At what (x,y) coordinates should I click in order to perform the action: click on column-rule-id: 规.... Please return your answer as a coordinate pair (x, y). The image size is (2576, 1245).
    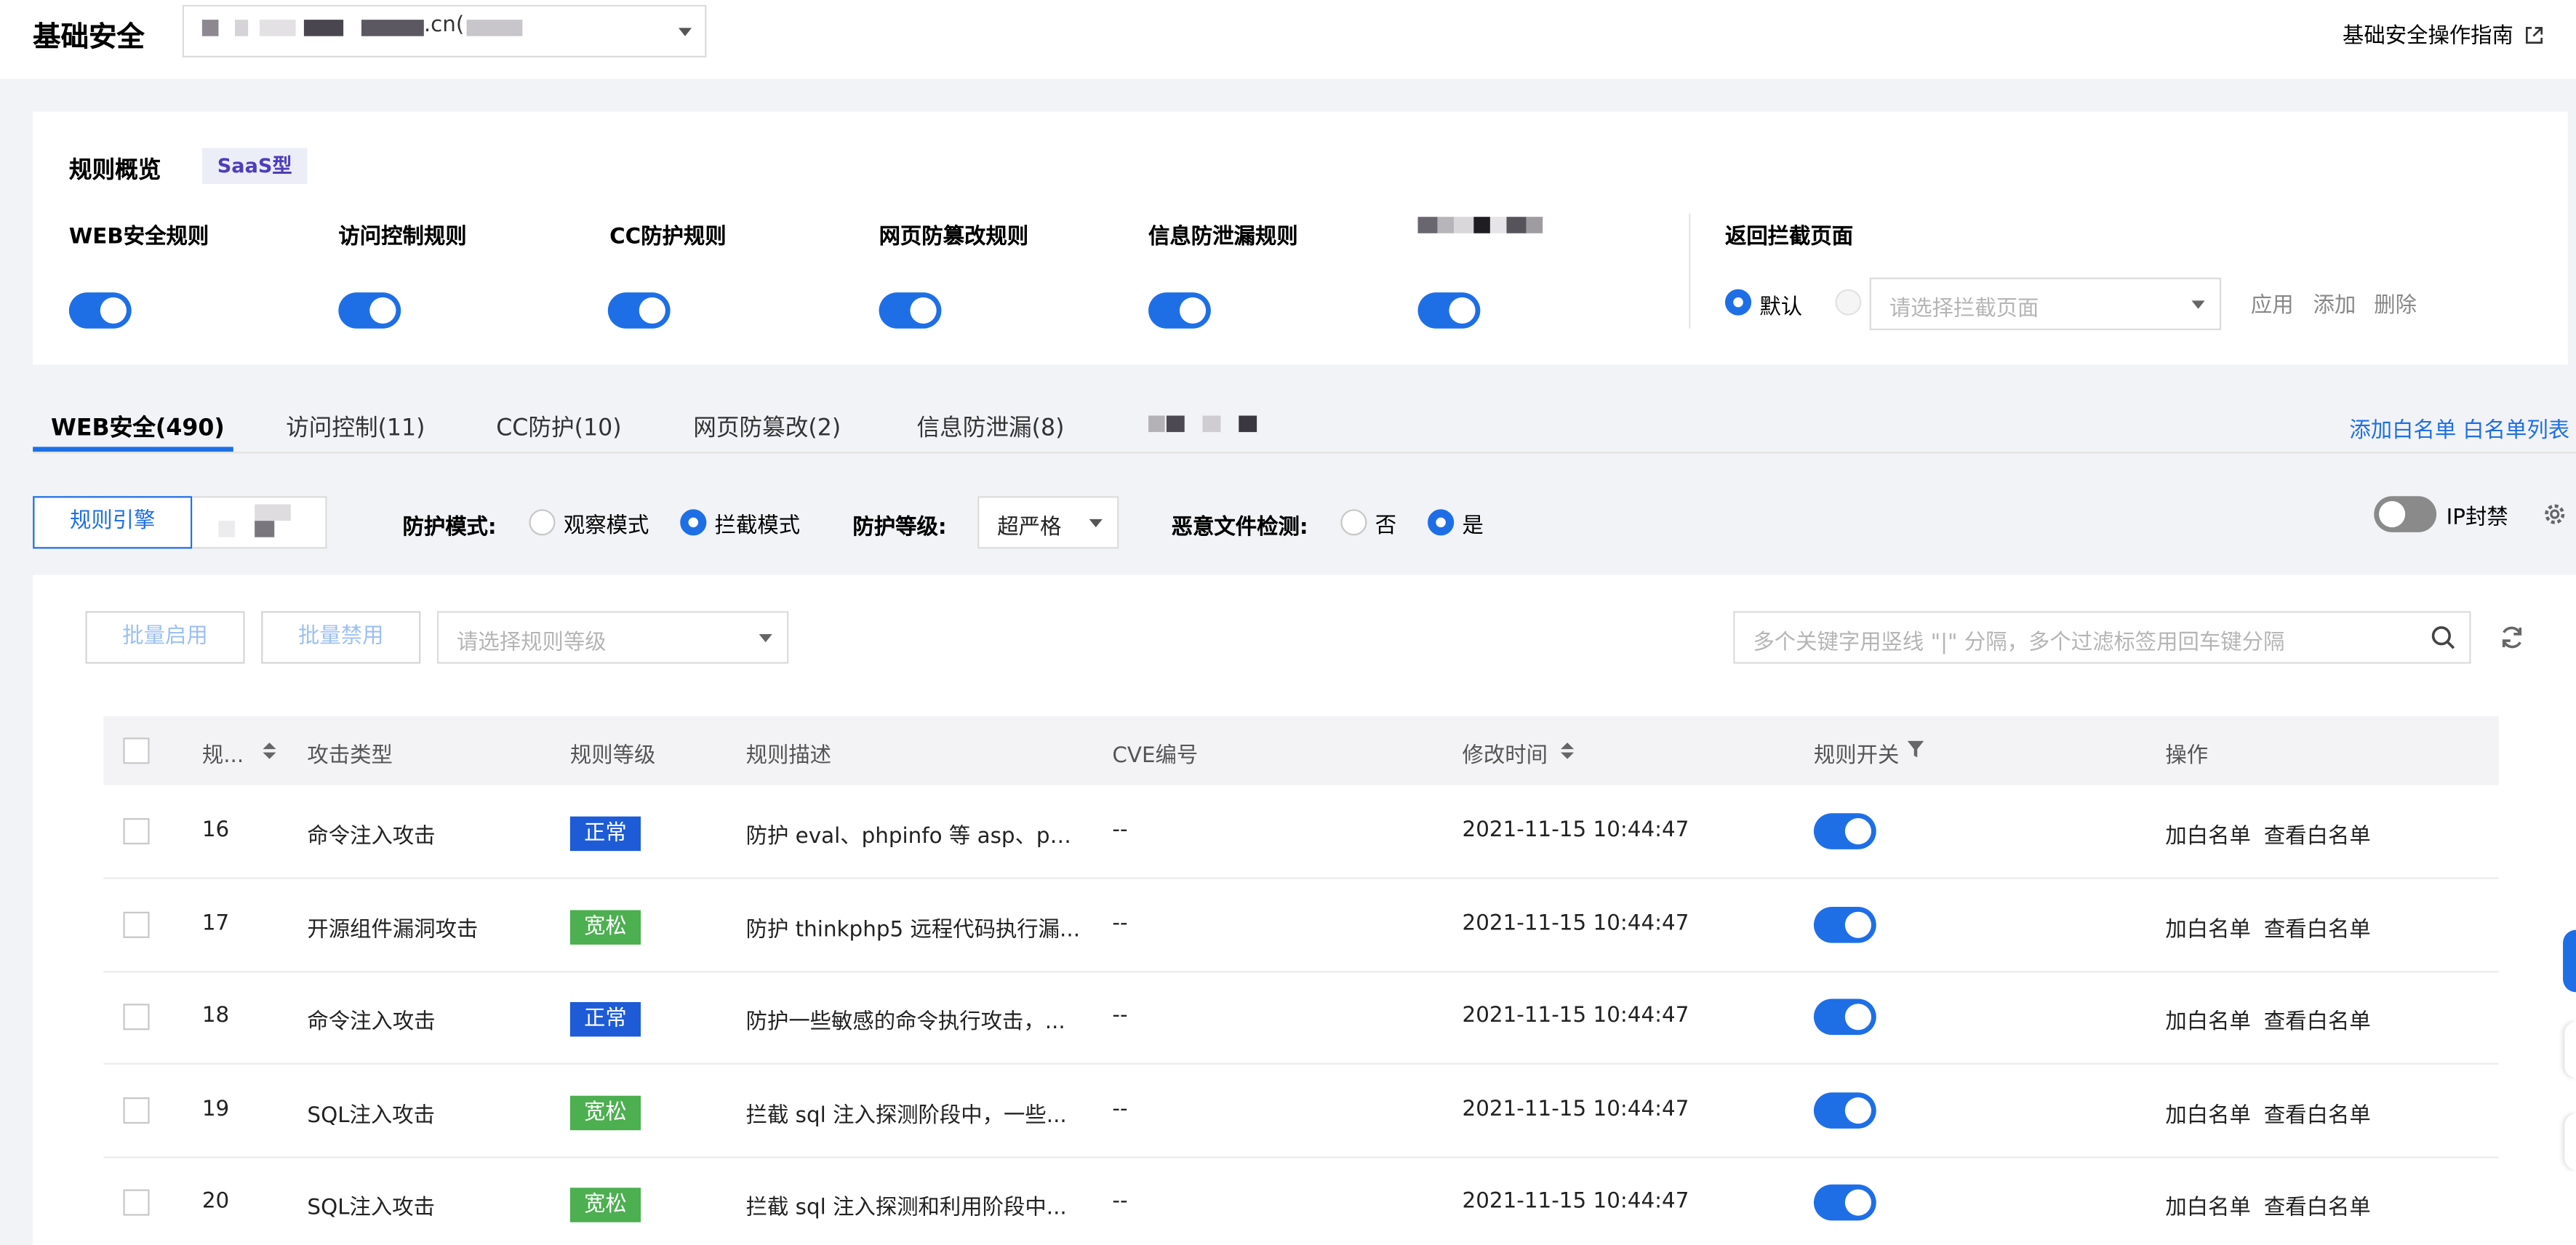
    Looking at the image, I should click on (223, 753).